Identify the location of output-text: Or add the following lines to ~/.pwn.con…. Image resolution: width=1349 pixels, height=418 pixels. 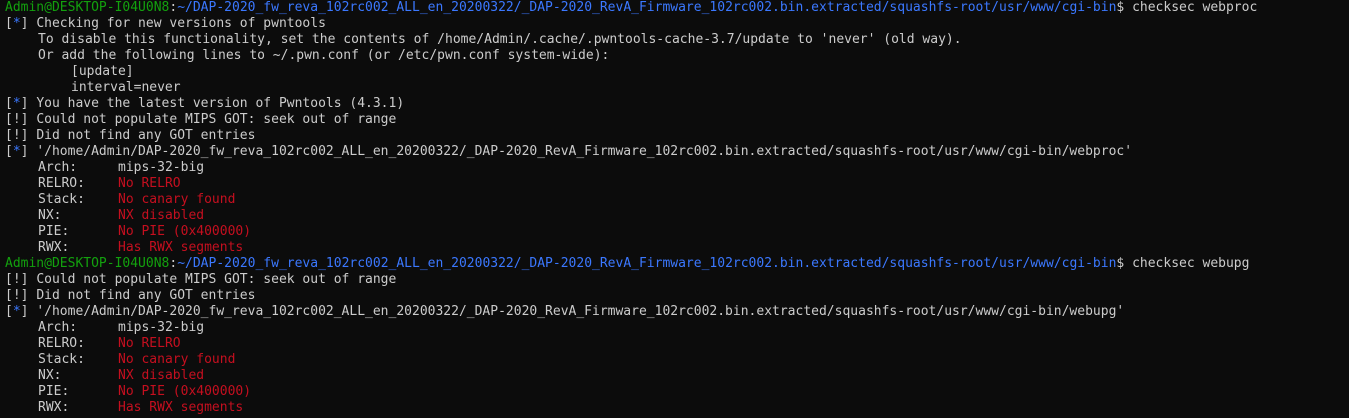
(324, 55).